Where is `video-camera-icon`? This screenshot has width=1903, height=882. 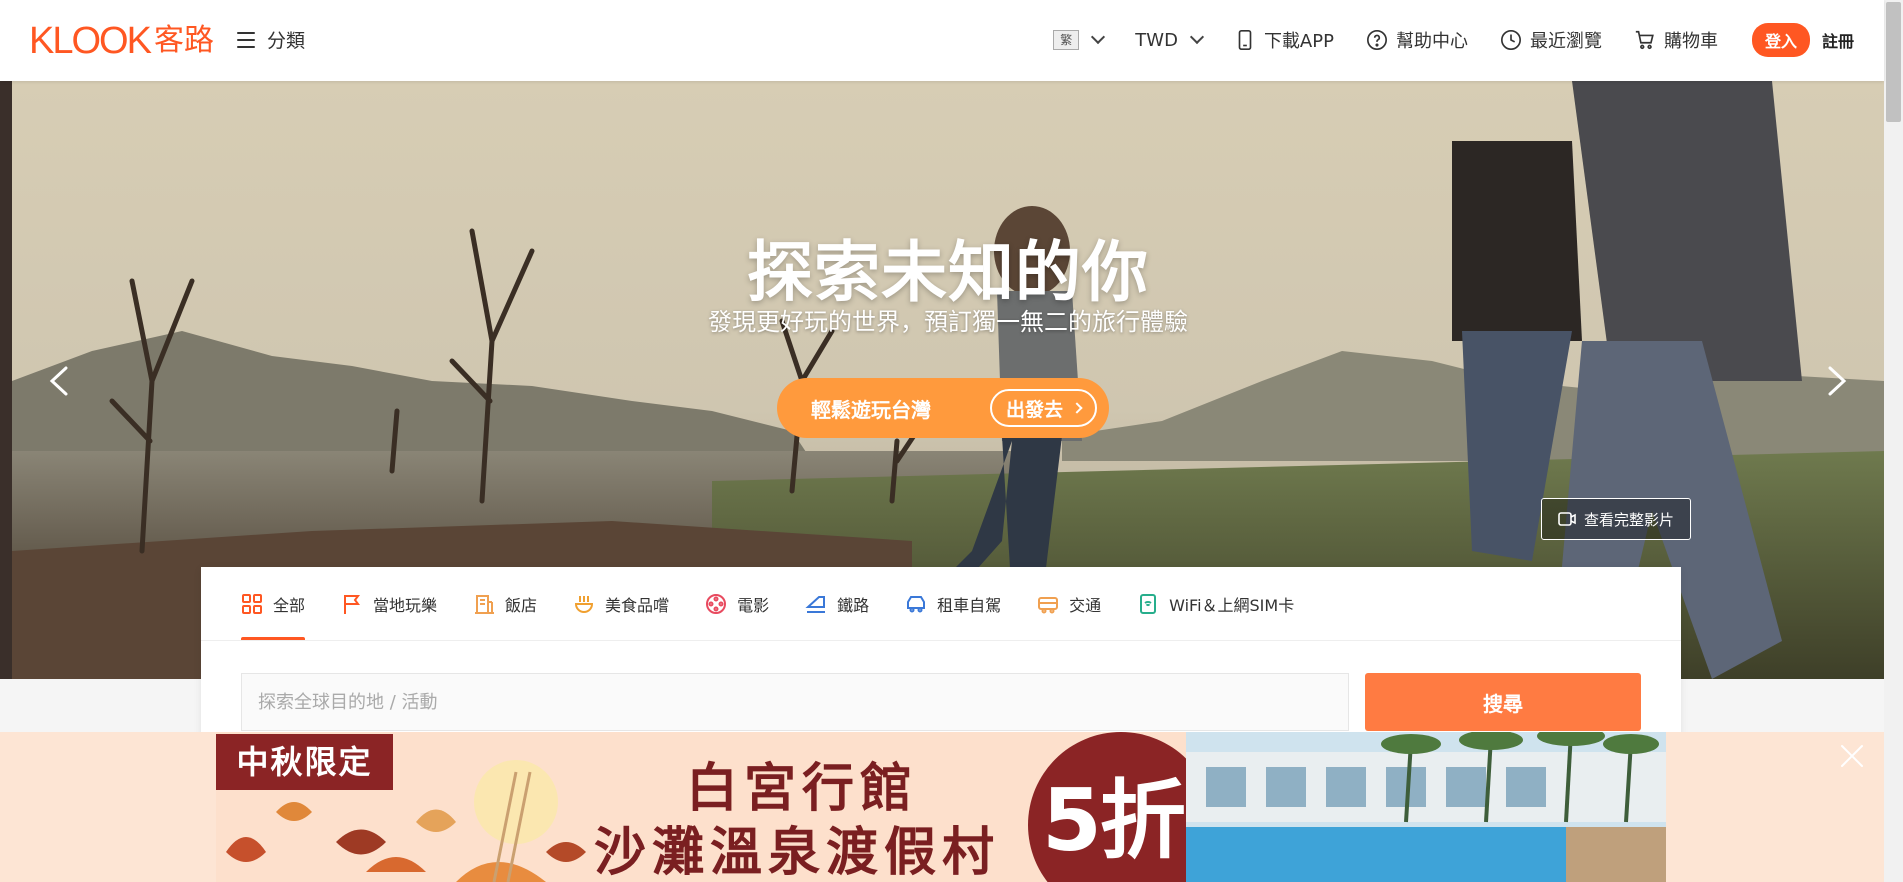
video-camera-icon is located at coordinates (1567, 519).